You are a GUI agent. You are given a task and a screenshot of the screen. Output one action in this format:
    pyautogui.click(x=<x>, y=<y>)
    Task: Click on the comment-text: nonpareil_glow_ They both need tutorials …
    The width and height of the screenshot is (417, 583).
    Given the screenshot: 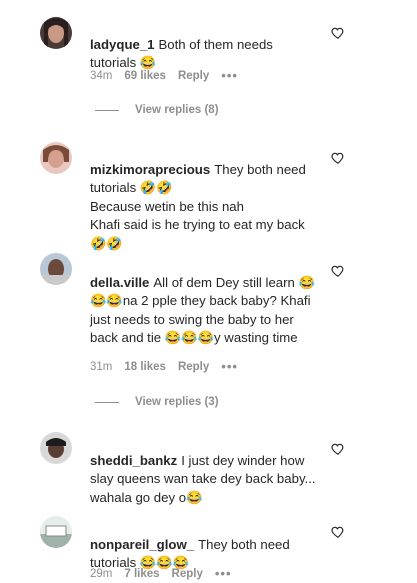 What is the action you would take?
    pyautogui.click(x=205, y=545)
    